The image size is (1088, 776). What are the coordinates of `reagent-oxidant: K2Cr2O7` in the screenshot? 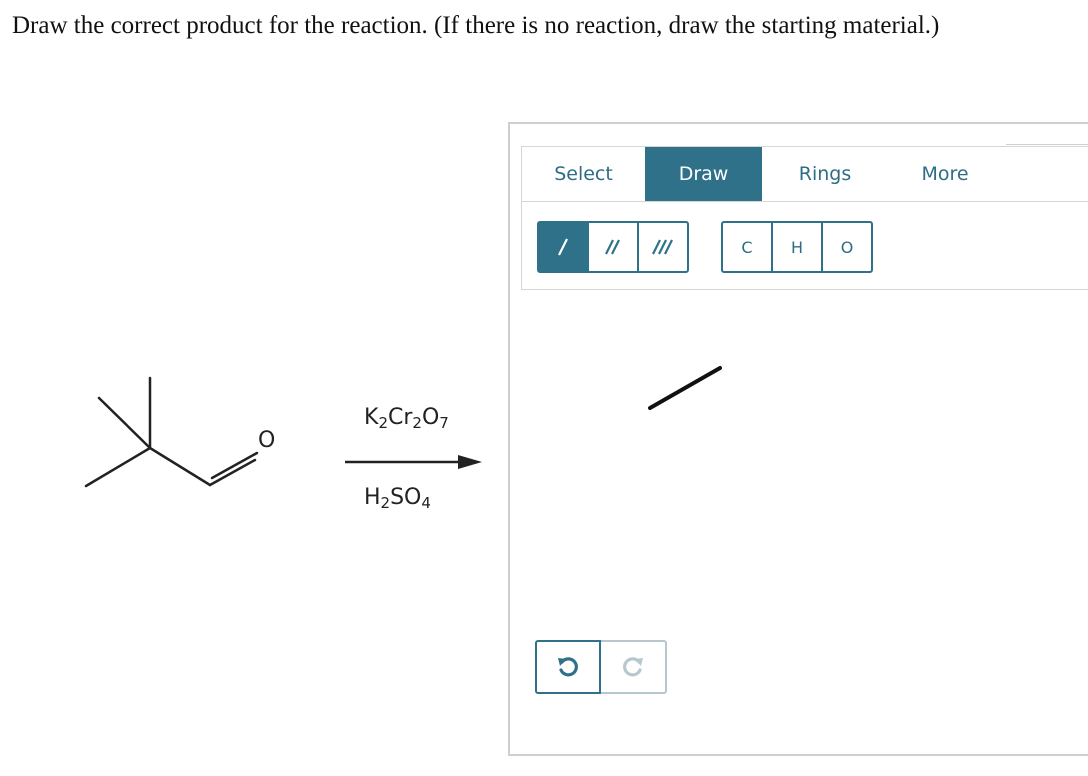 It's located at (406, 418).